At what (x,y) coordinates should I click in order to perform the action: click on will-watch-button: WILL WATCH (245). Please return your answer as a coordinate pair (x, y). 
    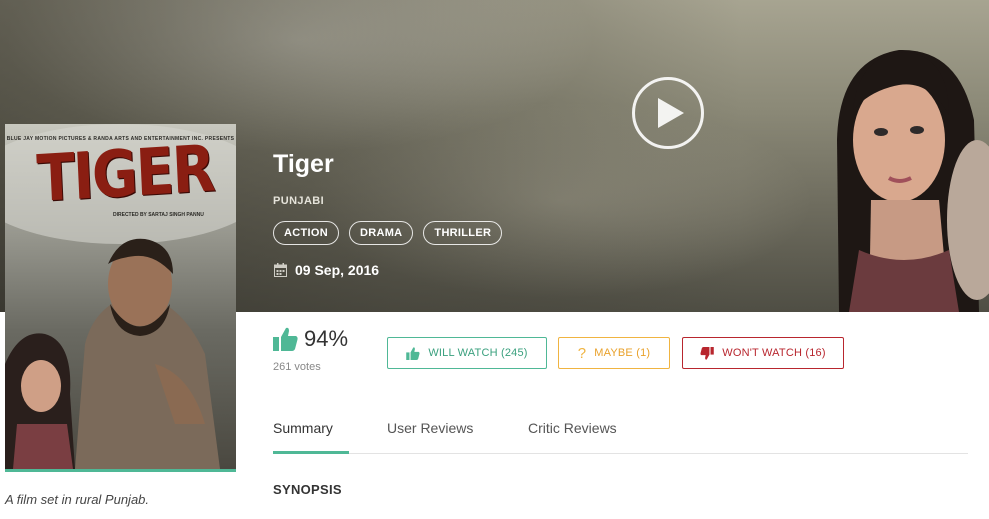
    Looking at the image, I should click on (467, 353).